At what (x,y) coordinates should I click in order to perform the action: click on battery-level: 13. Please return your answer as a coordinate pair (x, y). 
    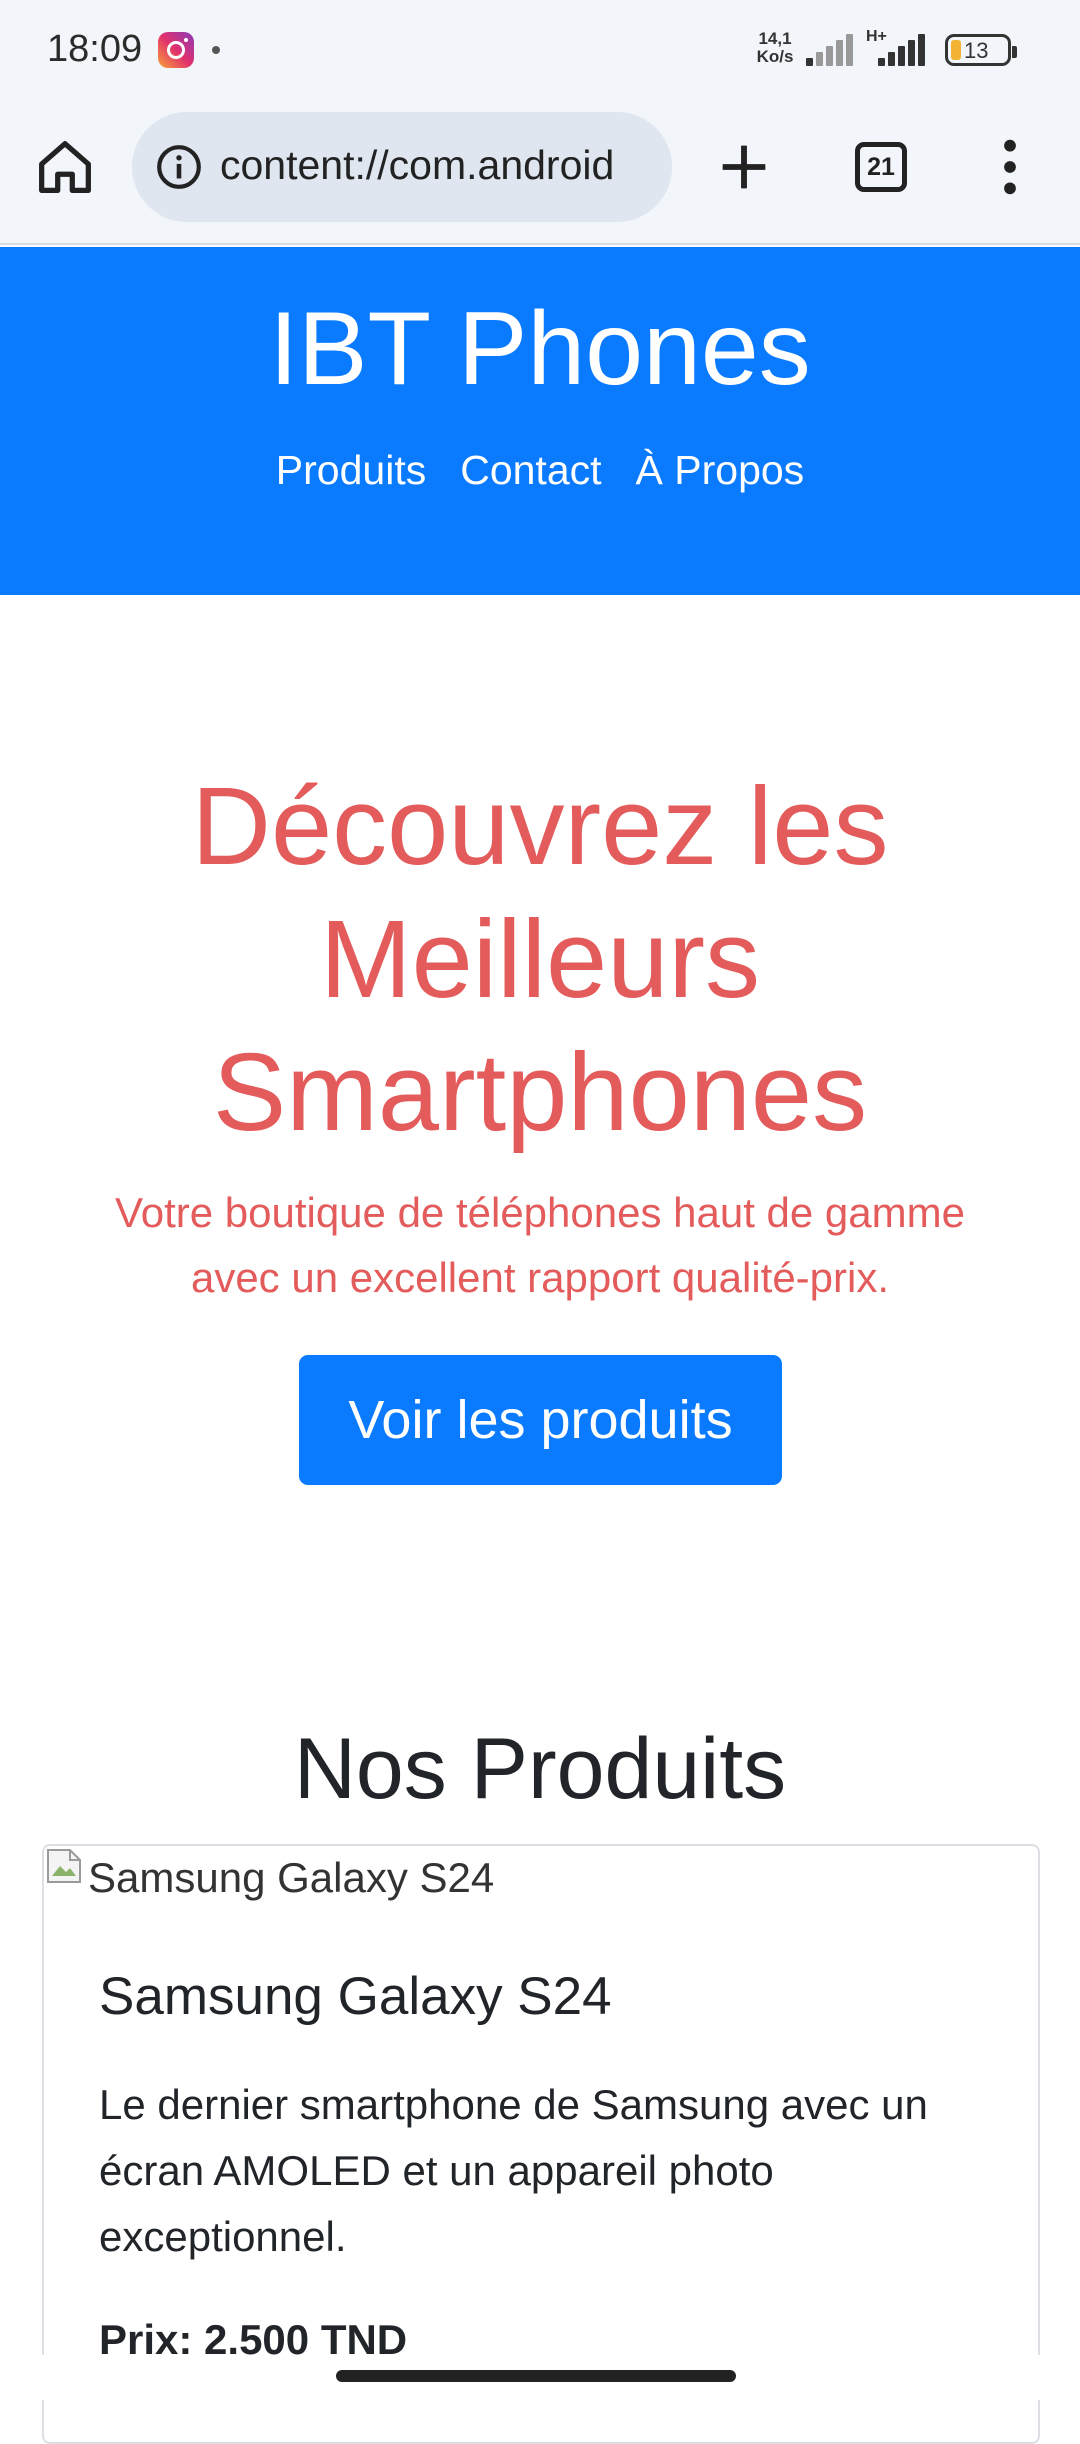
    Looking at the image, I should click on (976, 50).